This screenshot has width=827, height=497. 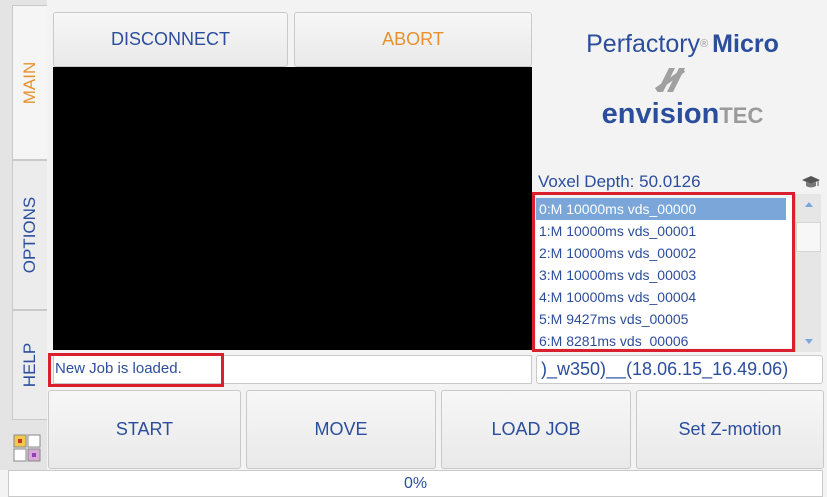 I want to click on tab-main: MAIN, so click(x=29, y=82).